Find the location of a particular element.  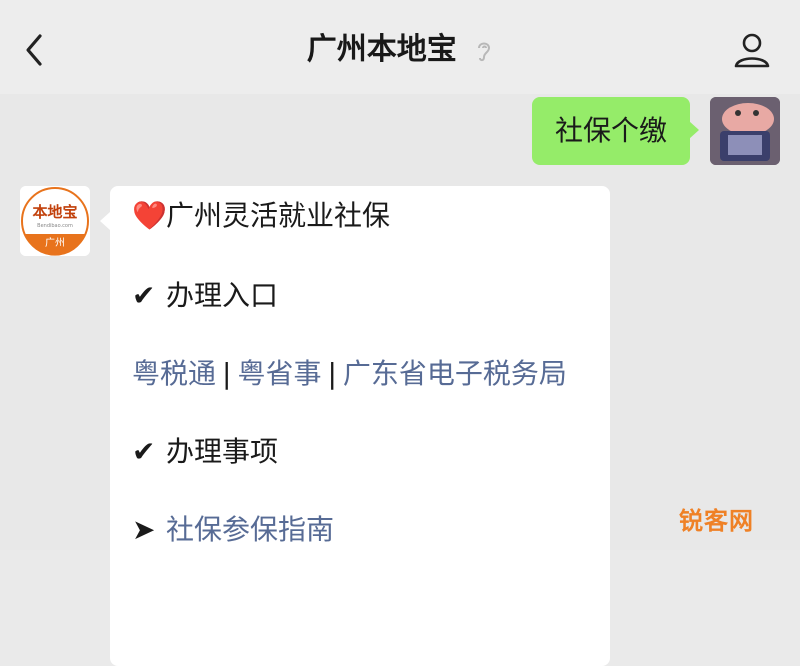

received-bubble-tail is located at coordinates (105, 221).